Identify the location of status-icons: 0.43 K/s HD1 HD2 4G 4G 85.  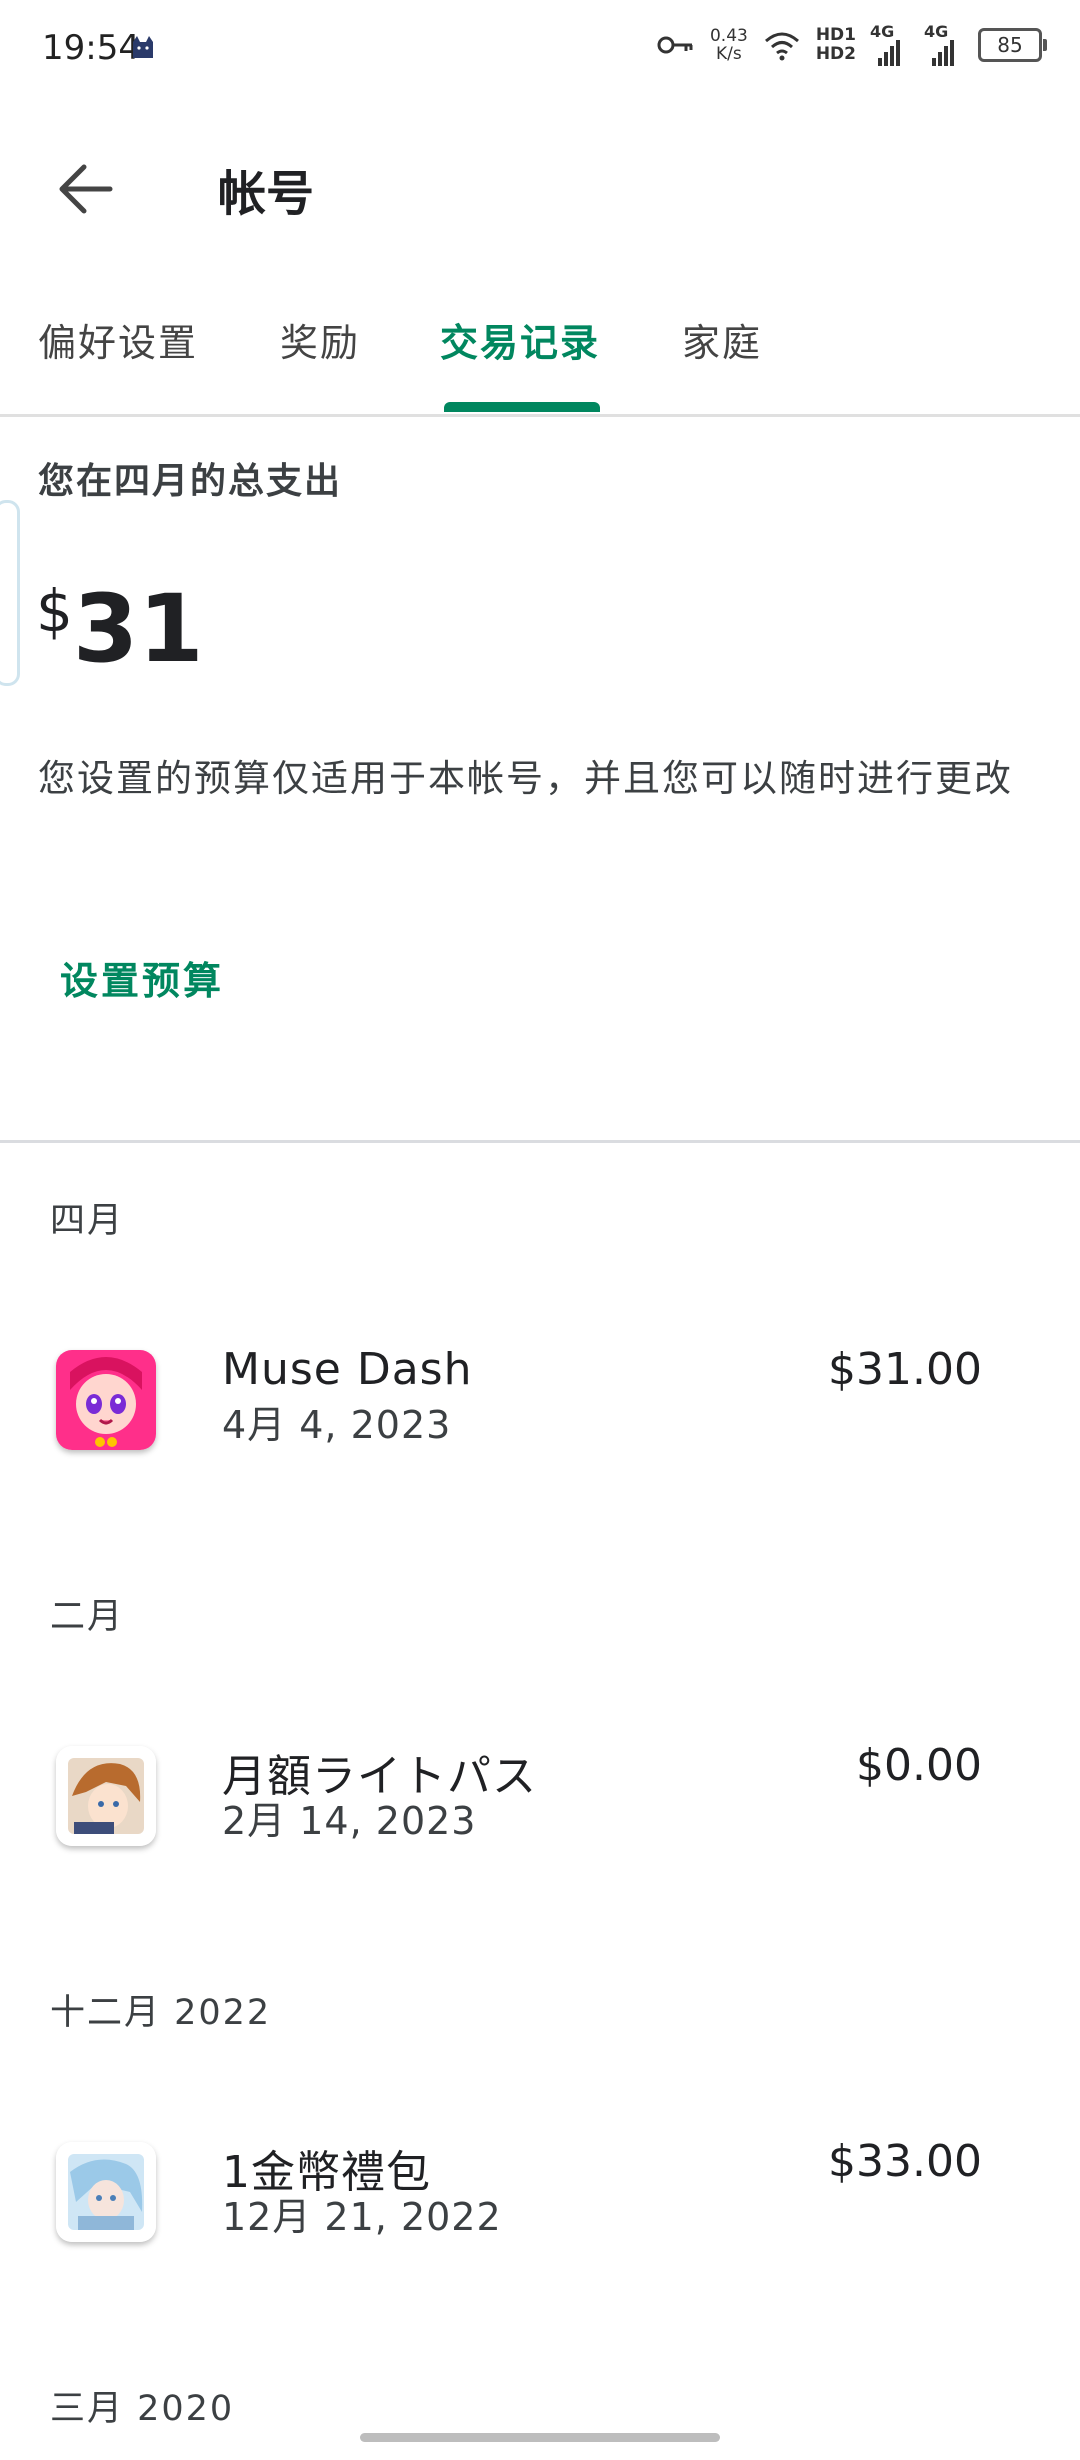
(851, 44).